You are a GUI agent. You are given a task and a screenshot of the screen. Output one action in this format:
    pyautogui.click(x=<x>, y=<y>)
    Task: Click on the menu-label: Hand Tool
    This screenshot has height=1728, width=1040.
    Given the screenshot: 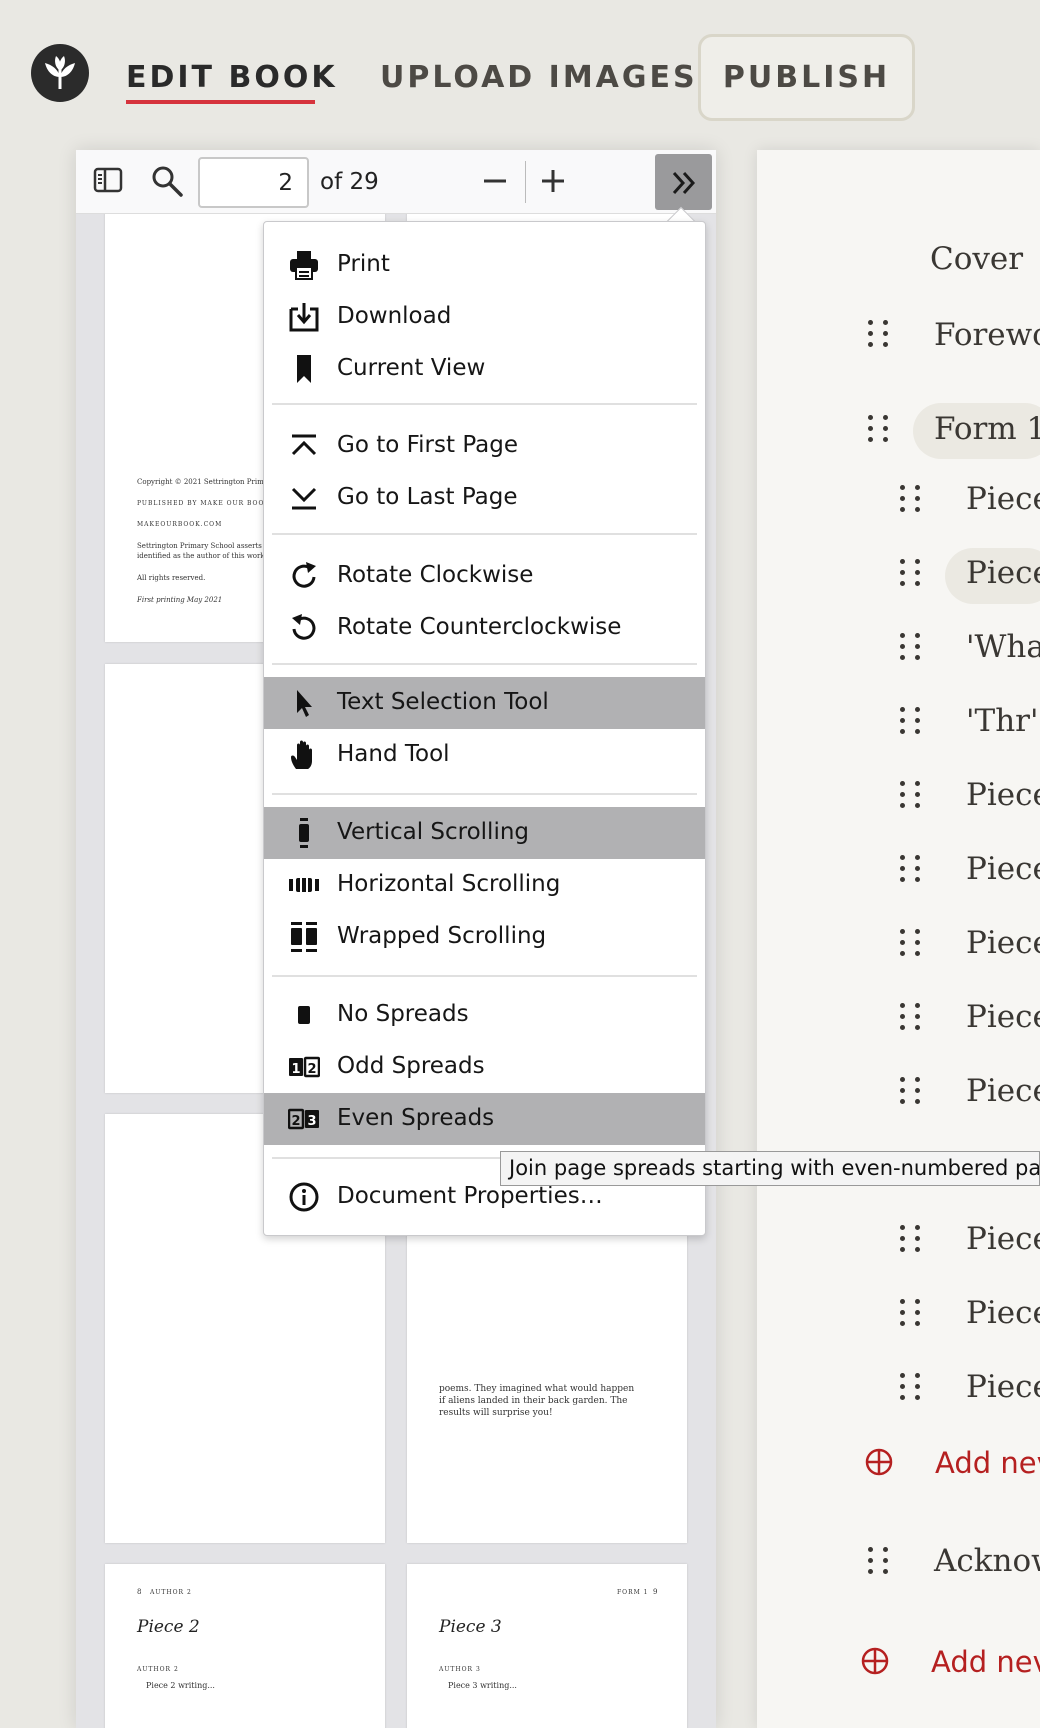 What is the action you would take?
    pyautogui.click(x=393, y=754)
    